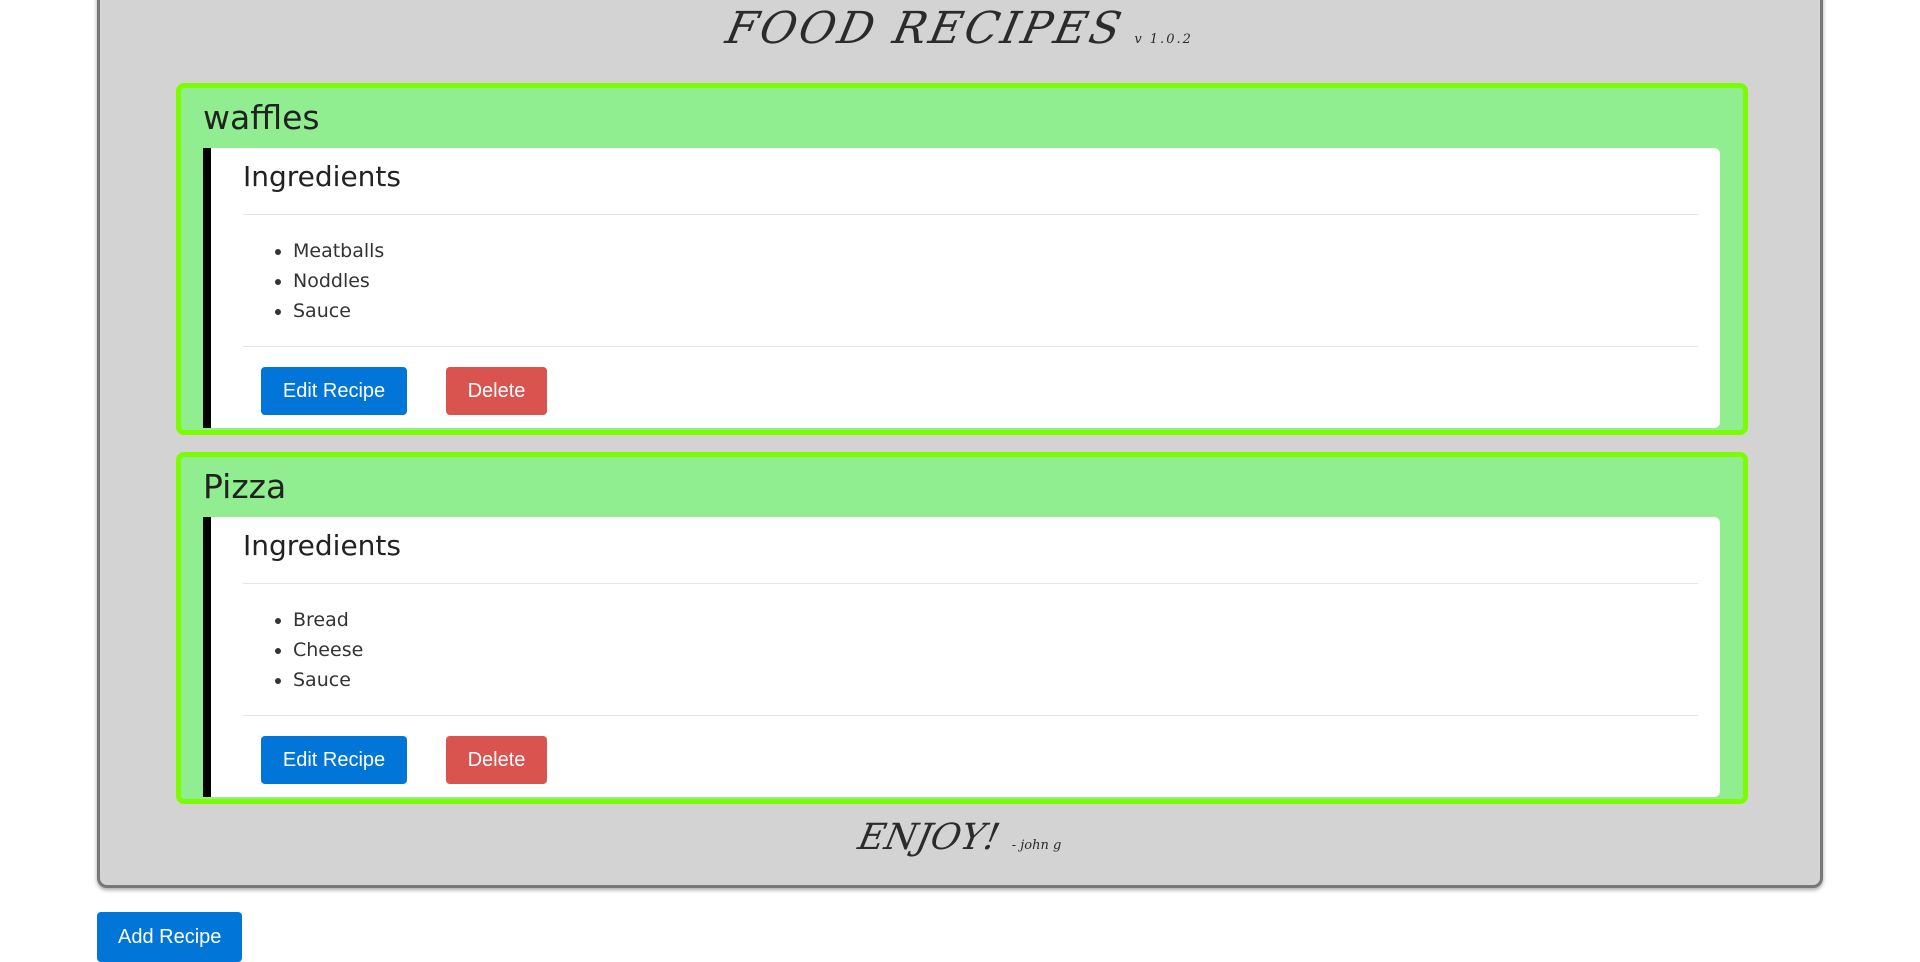  I want to click on ingredient-item: Meatballs, so click(338, 251).